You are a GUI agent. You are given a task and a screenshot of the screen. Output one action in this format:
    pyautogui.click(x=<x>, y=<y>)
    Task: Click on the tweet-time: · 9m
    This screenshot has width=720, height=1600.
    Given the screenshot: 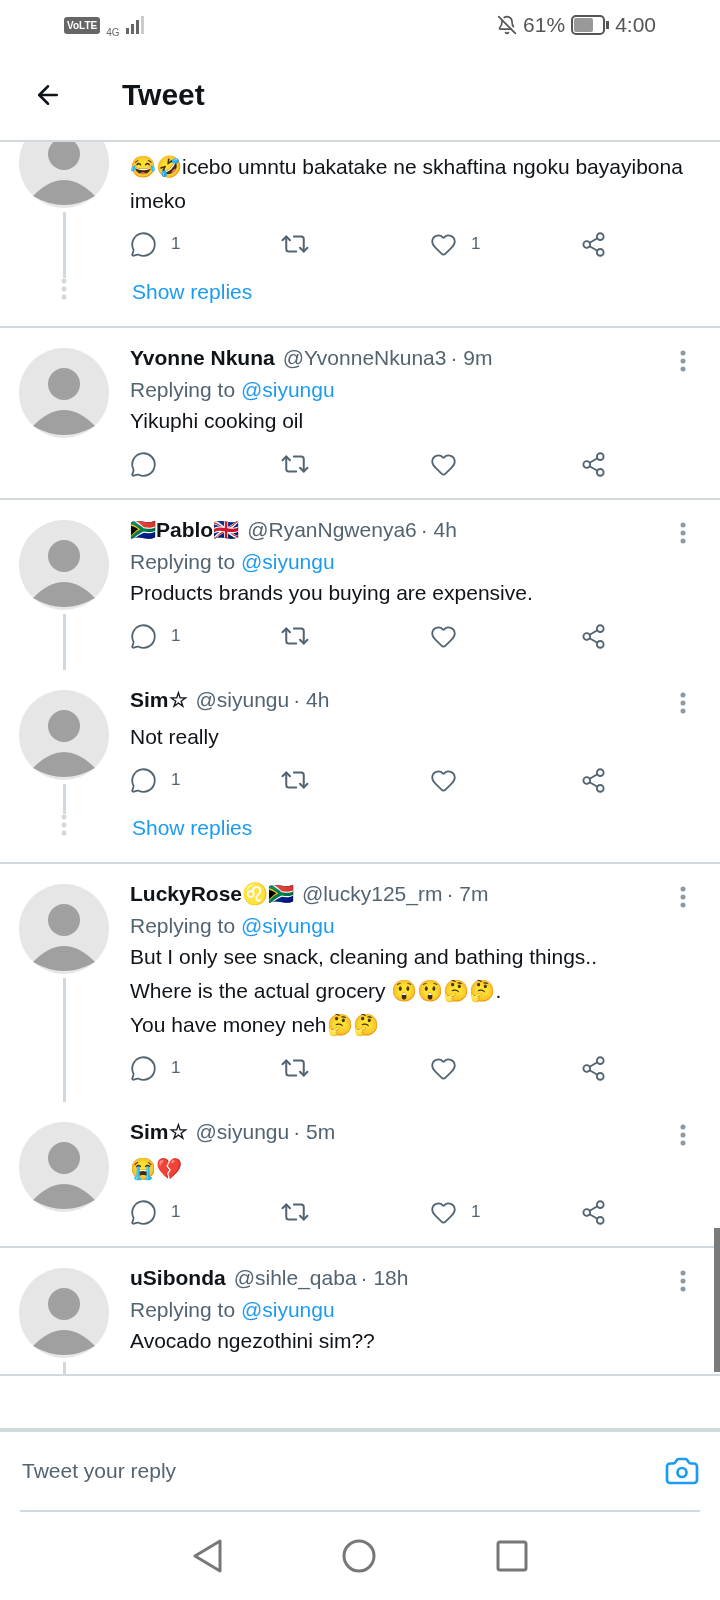 What is the action you would take?
    pyautogui.click(x=471, y=358)
    